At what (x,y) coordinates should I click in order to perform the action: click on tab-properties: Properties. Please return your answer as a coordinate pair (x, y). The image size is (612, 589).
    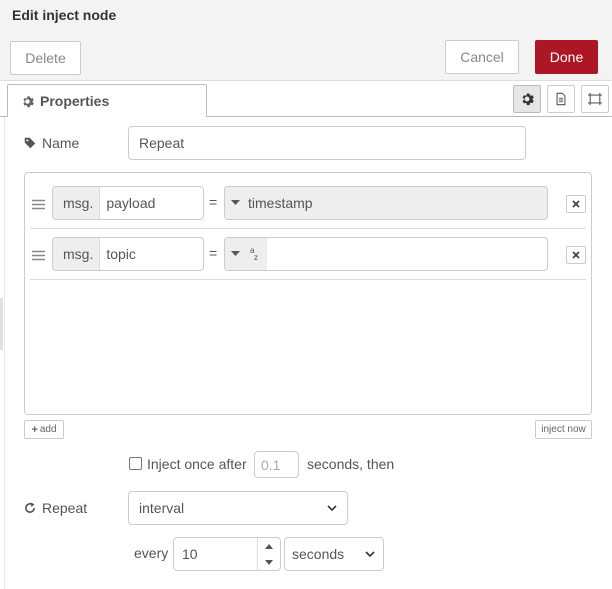
    Looking at the image, I should click on (107, 100).